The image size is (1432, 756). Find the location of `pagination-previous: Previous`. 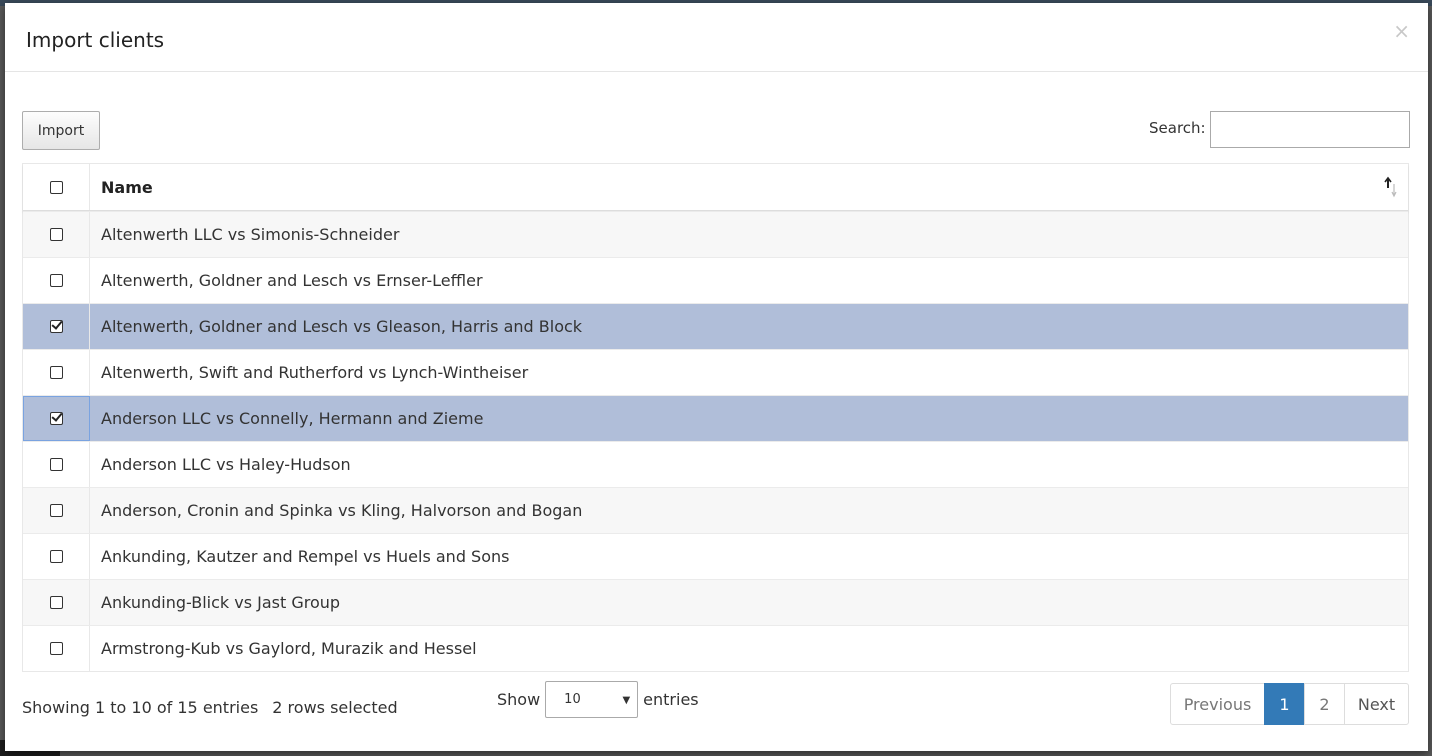

pagination-previous: Previous is located at coordinates (1217, 704).